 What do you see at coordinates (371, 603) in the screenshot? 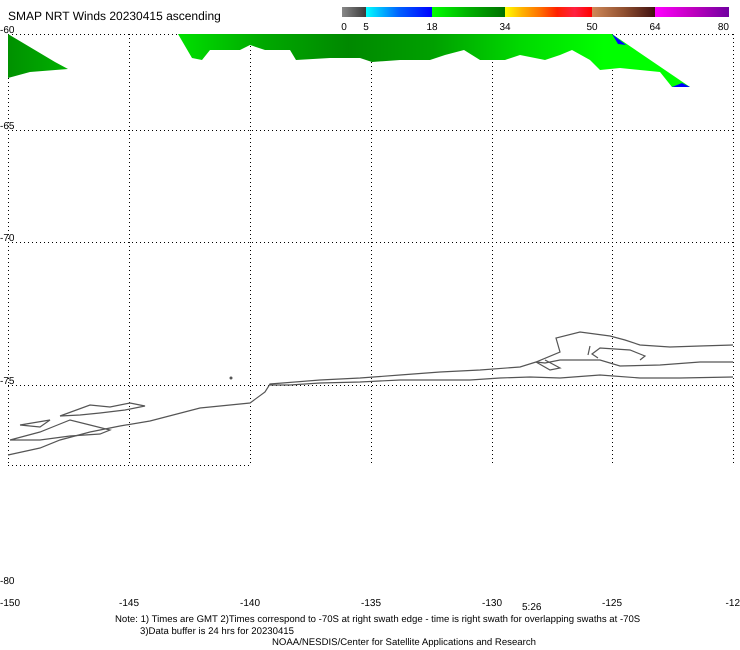
I see `longitude-label: -135` at bounding box center [371, 603].